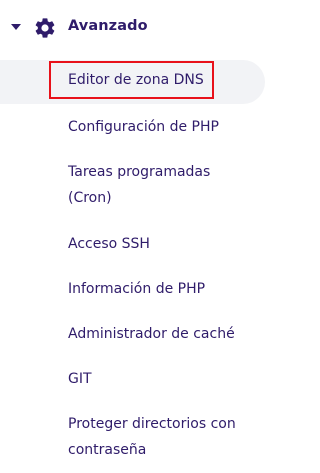 The width and height of the screenshot is (320, 473). Describe the element at coordinates (131, 80) in the screenshot. I see `highlight-annotation-box` at that location.